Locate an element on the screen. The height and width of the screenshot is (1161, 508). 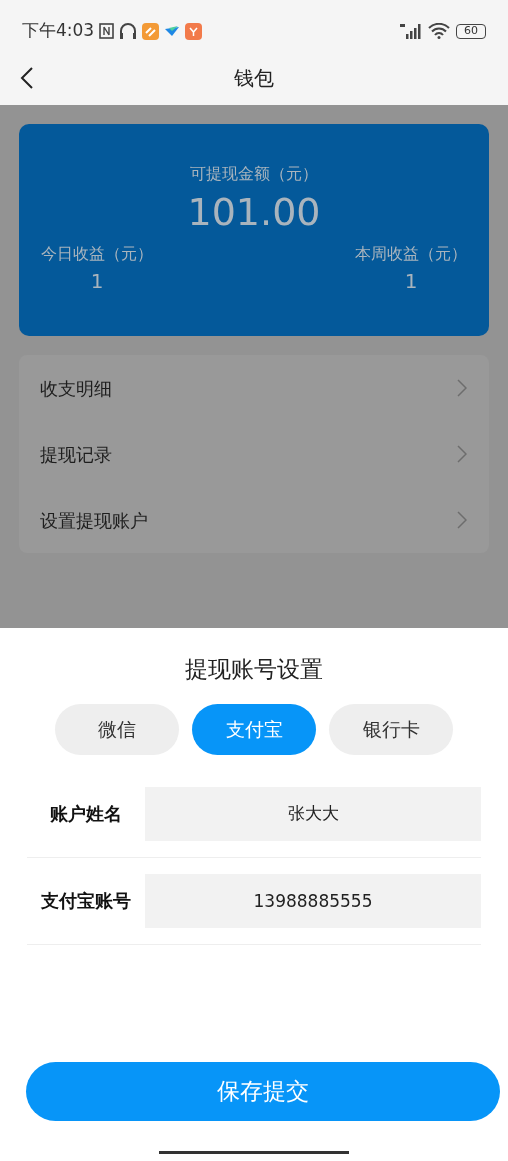
input-field: 13988885555 is located at coordinates (313, 900).